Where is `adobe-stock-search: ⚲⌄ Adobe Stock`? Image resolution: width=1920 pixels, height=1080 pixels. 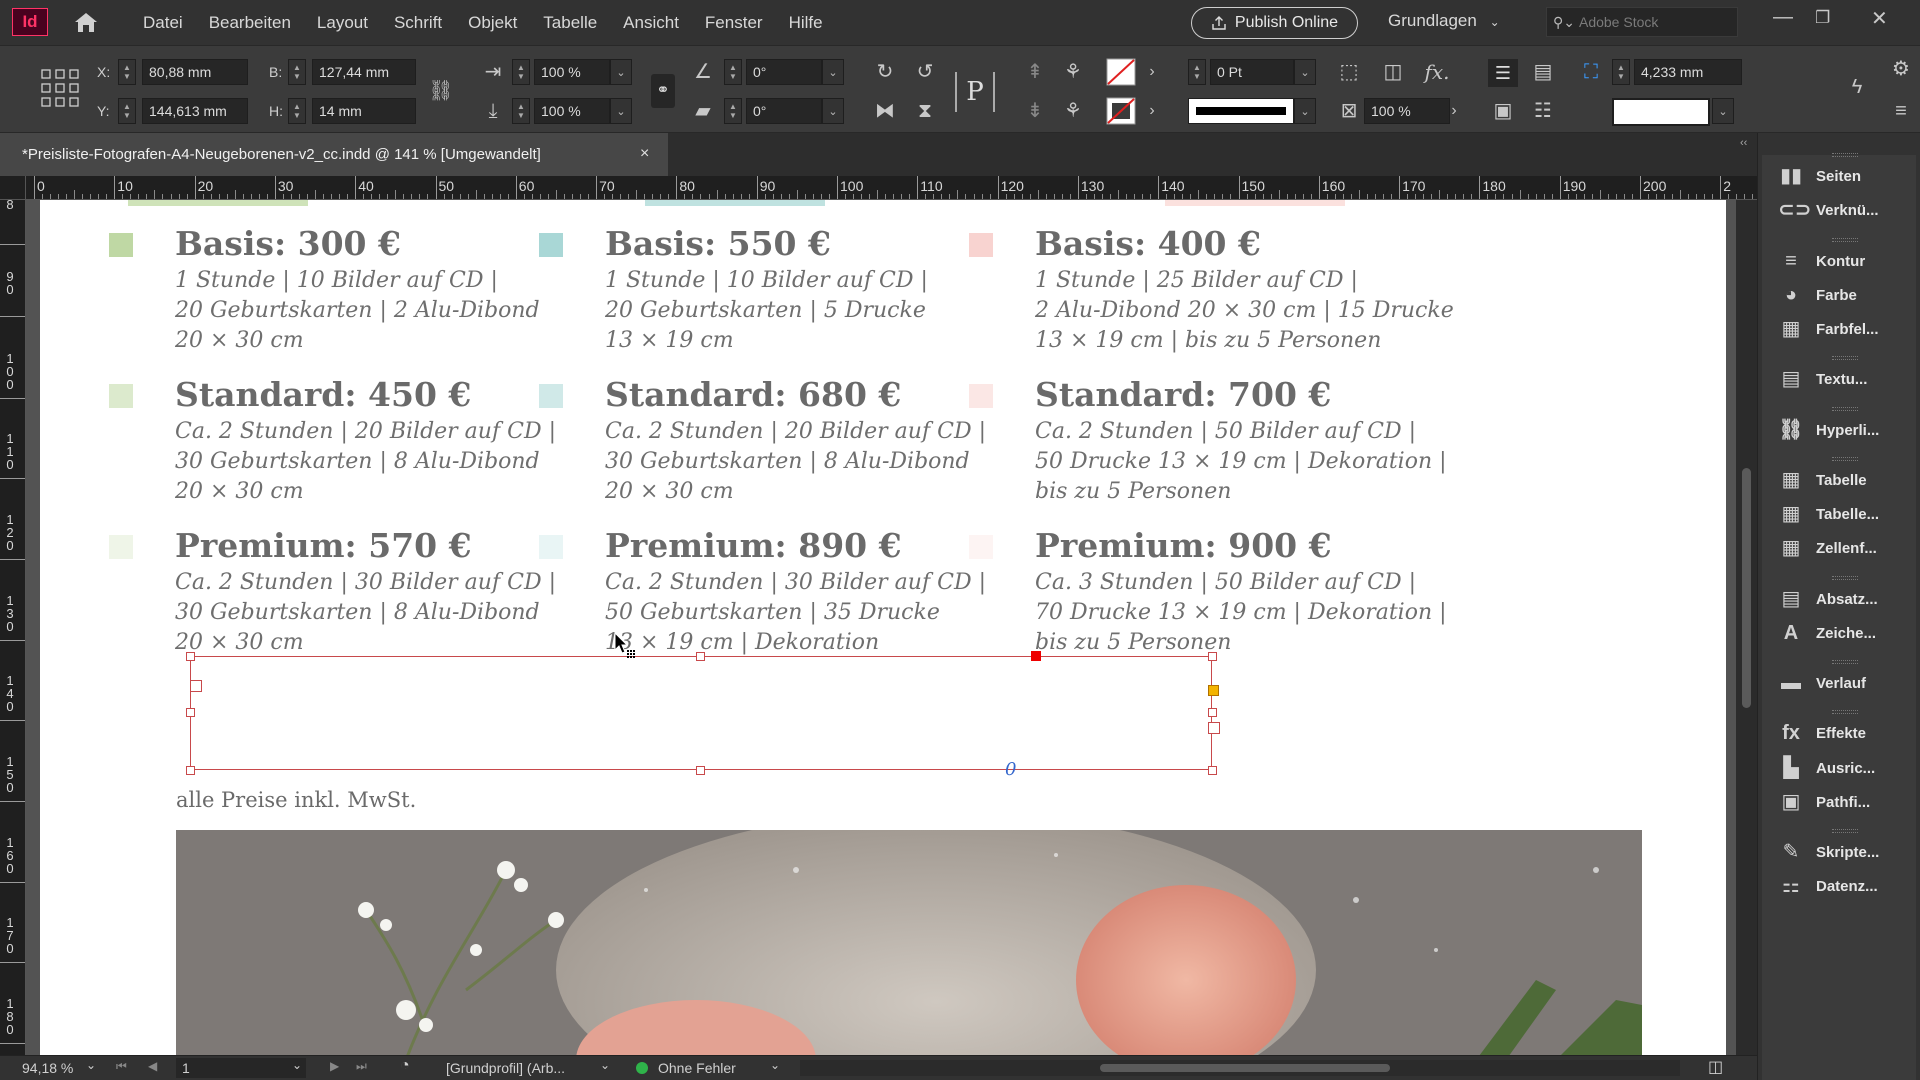 adobe-stock-search: ⚲⌄ Adobe Stock is located at coordinates (1642, 22).